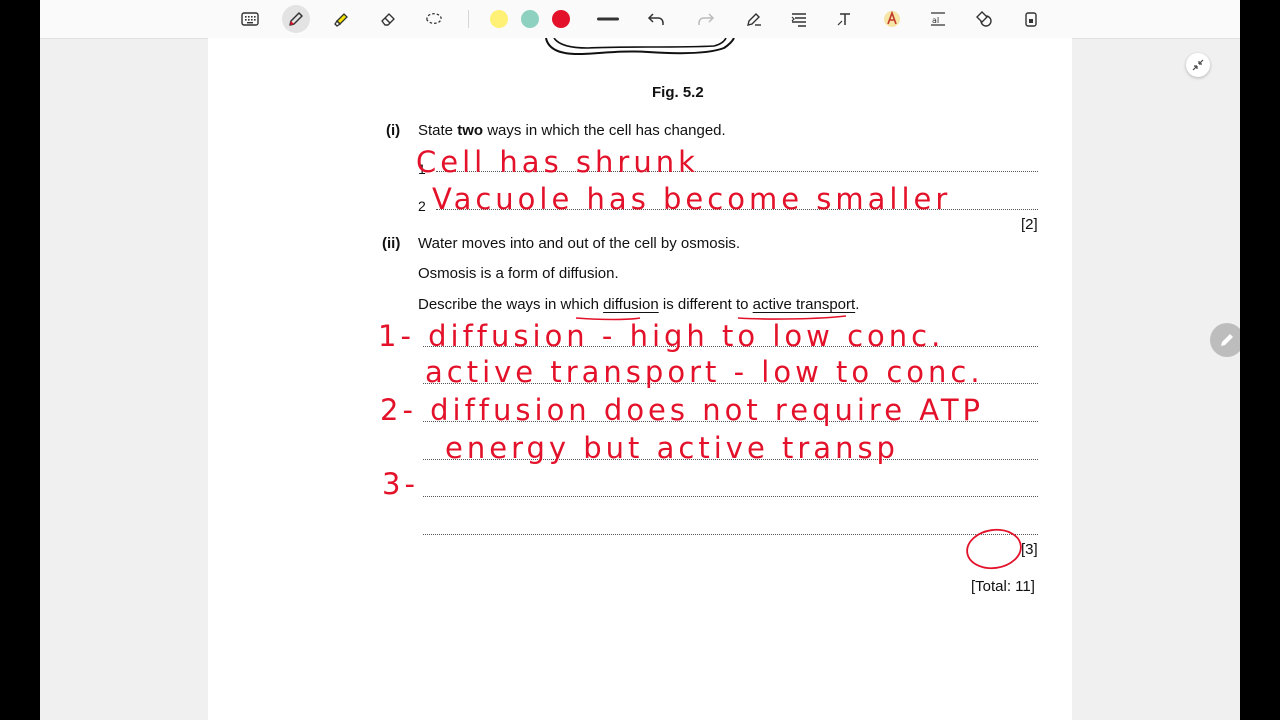  I want to click on handwritten-answer: active transport - low to conc., so click(704, 372).